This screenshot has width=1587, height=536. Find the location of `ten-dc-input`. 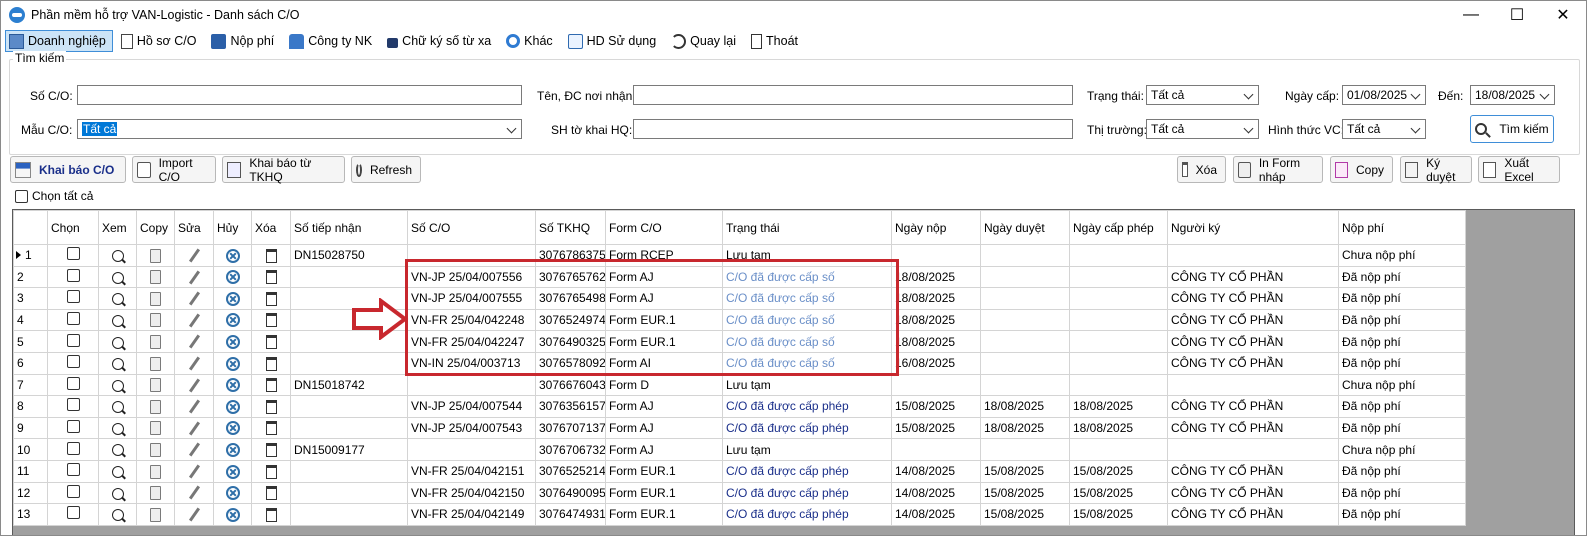

ten-dc-input is located at coordinates (853, 95).